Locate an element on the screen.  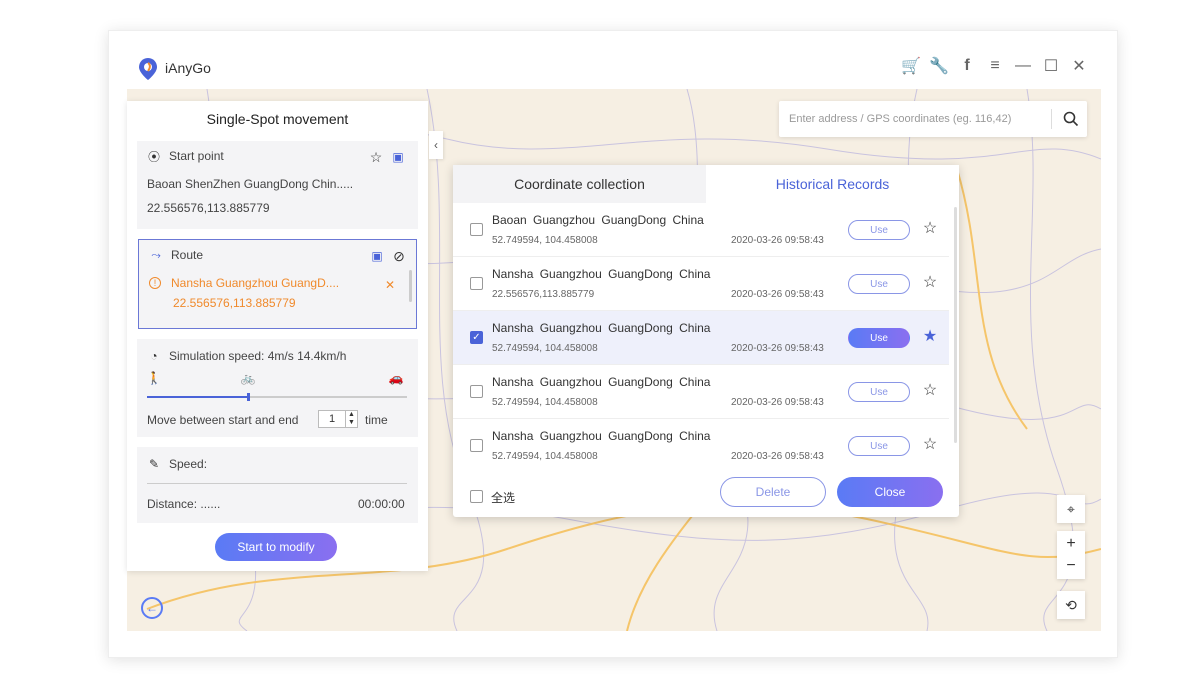
chevron-left-icon: ‹ is located at coordinates (436, 145).